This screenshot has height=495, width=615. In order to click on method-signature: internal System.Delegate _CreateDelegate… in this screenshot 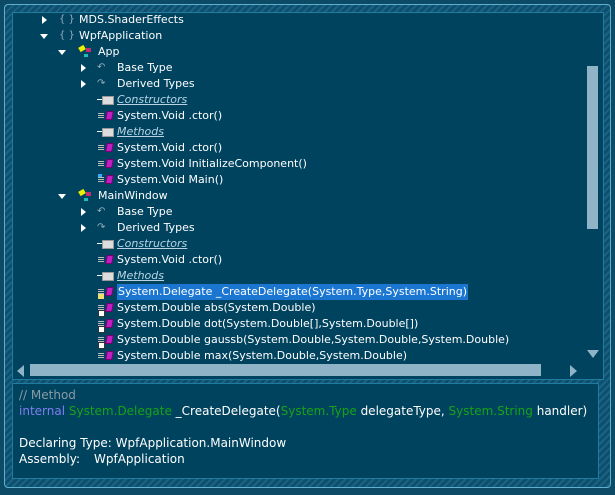, I will do `click(308, 411)`.